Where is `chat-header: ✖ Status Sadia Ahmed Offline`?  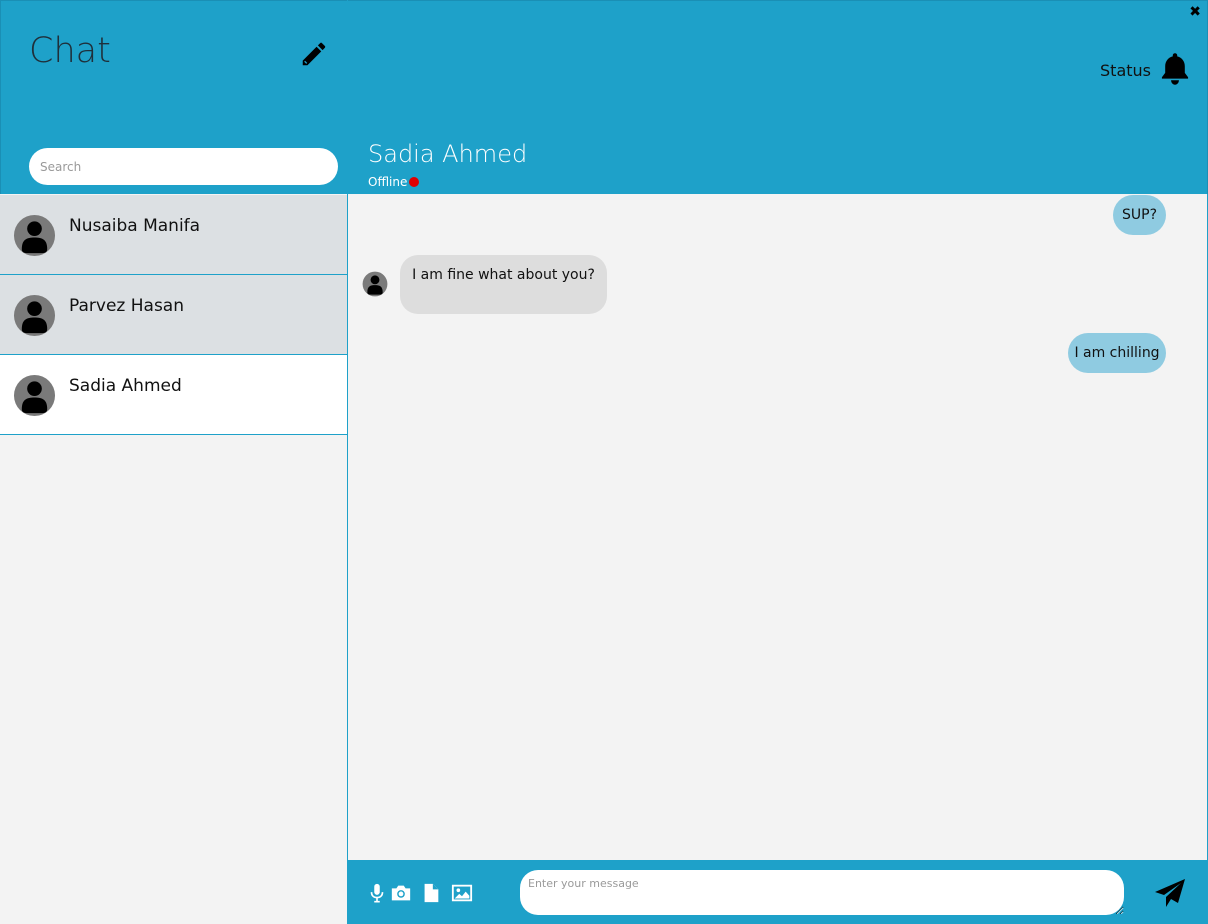 chat-header: ✖ Status Sadia Ahmed Offline is located at coordinates (778, 97).